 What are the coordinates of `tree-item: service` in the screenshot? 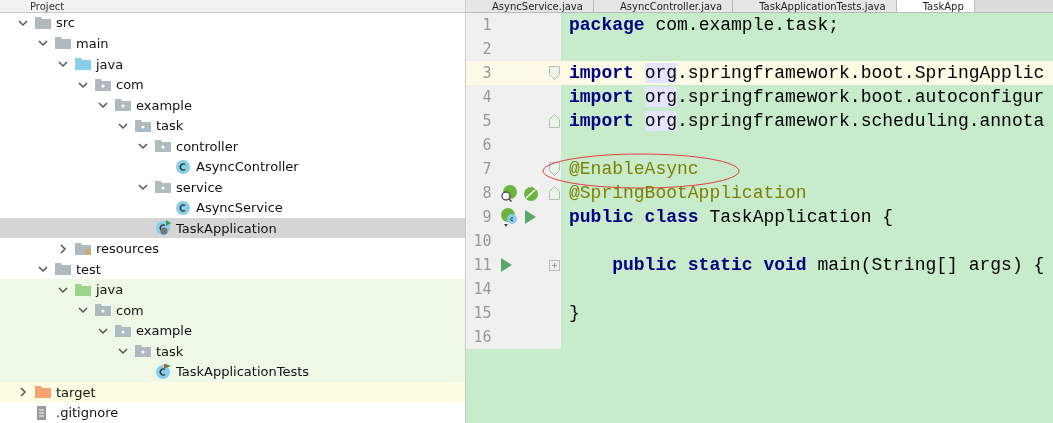 It's located at (232, 187).